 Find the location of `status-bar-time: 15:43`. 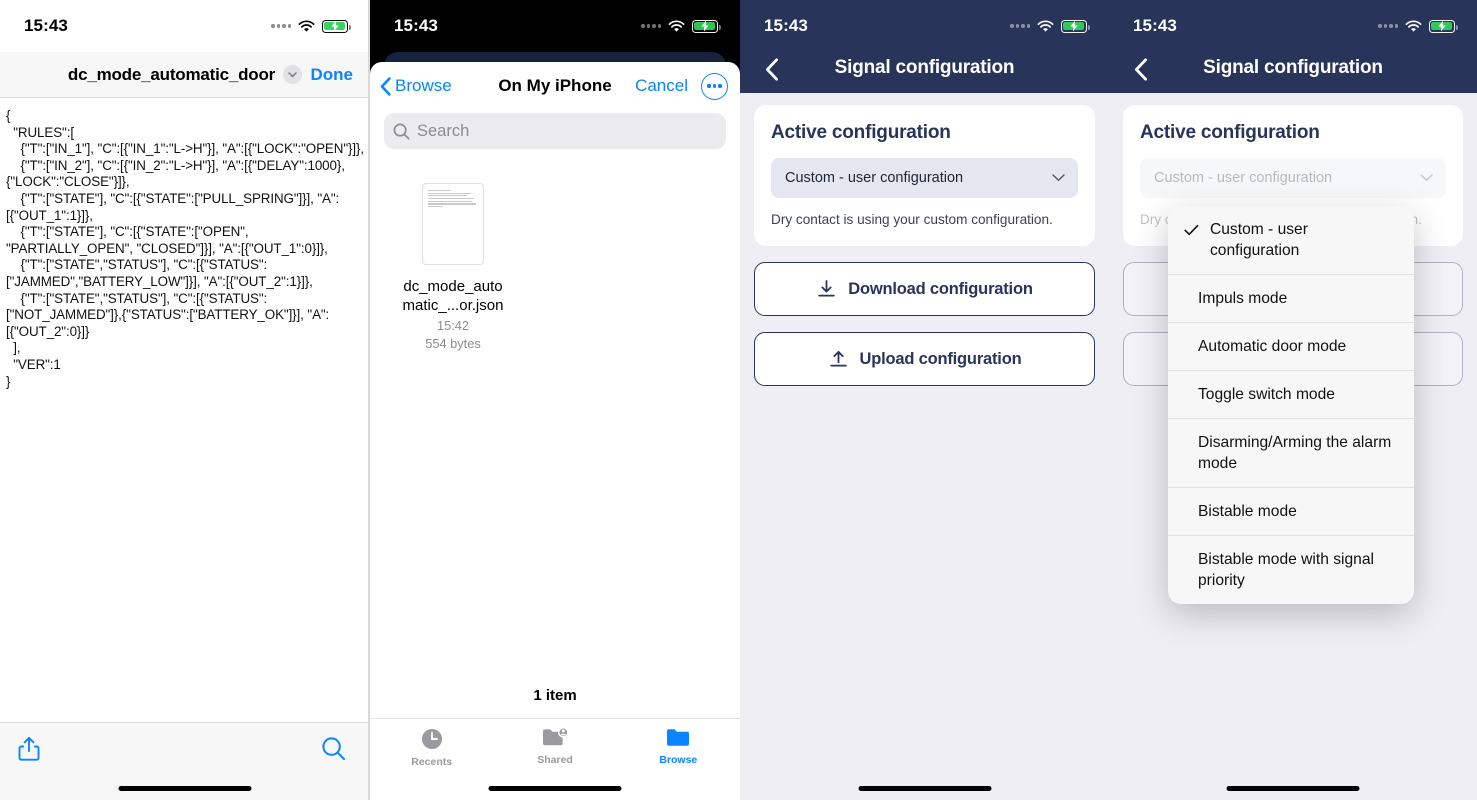

status-bar-time: 15:43 is located at coordinates (46, 25).